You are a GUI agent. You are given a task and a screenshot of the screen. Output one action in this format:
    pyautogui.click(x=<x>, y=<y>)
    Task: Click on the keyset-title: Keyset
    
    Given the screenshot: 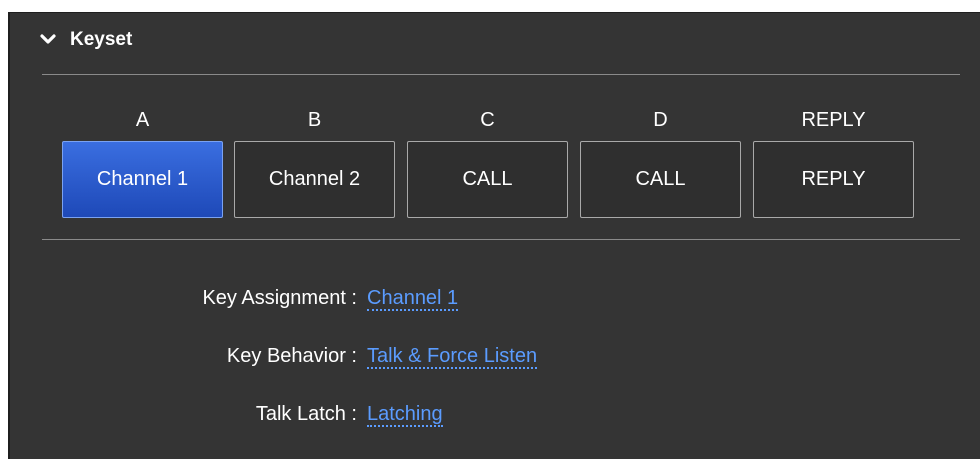 What is the action you would take?
    pyautogui.click(x=101, y=39)
    